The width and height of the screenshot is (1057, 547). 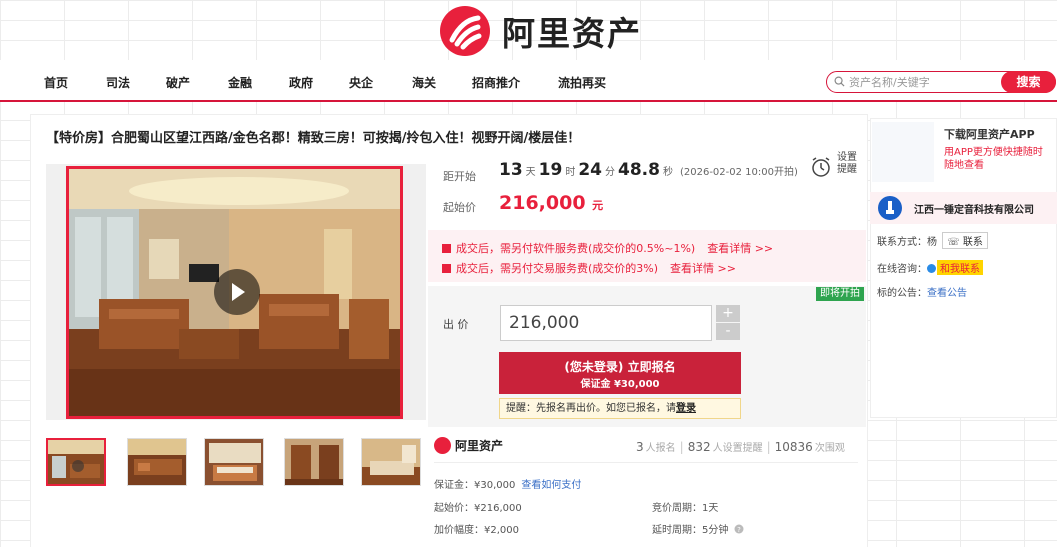 I want to click on seller-org-name: 江西一锤定音科技有限公司, so click(x=974, y=208).